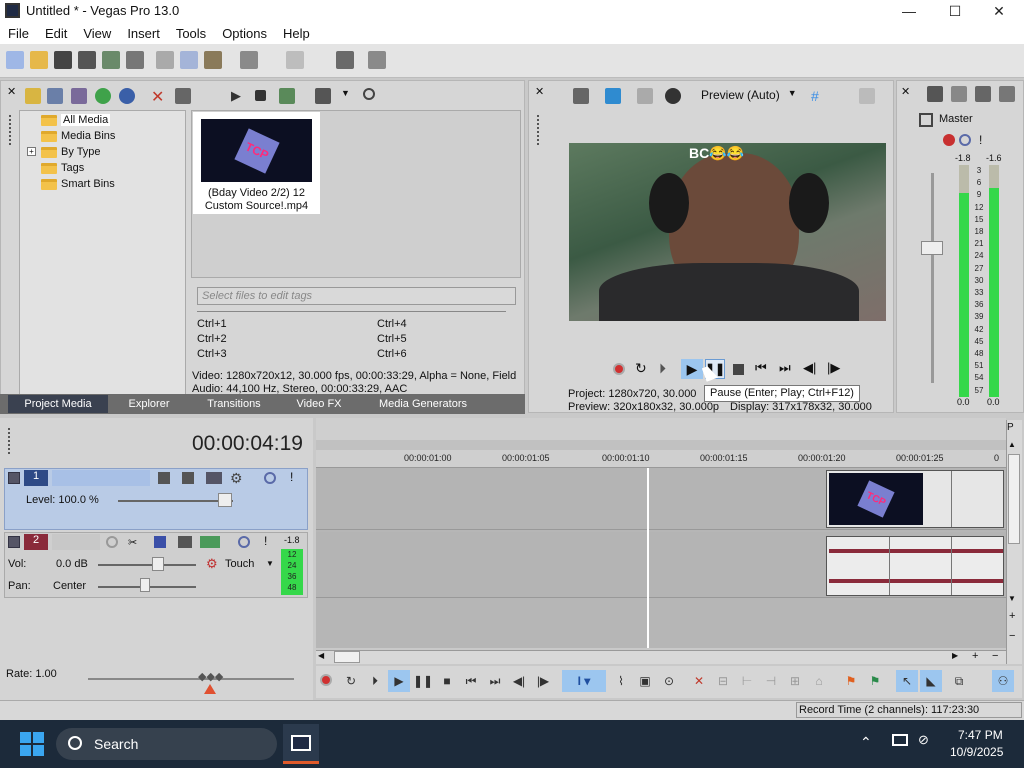 This screenshot has height=768, width=1024. Describe the element at coordinates (270, 563) in the screenshot. I see `dropdown-arrow-icon: ▼` at that location.